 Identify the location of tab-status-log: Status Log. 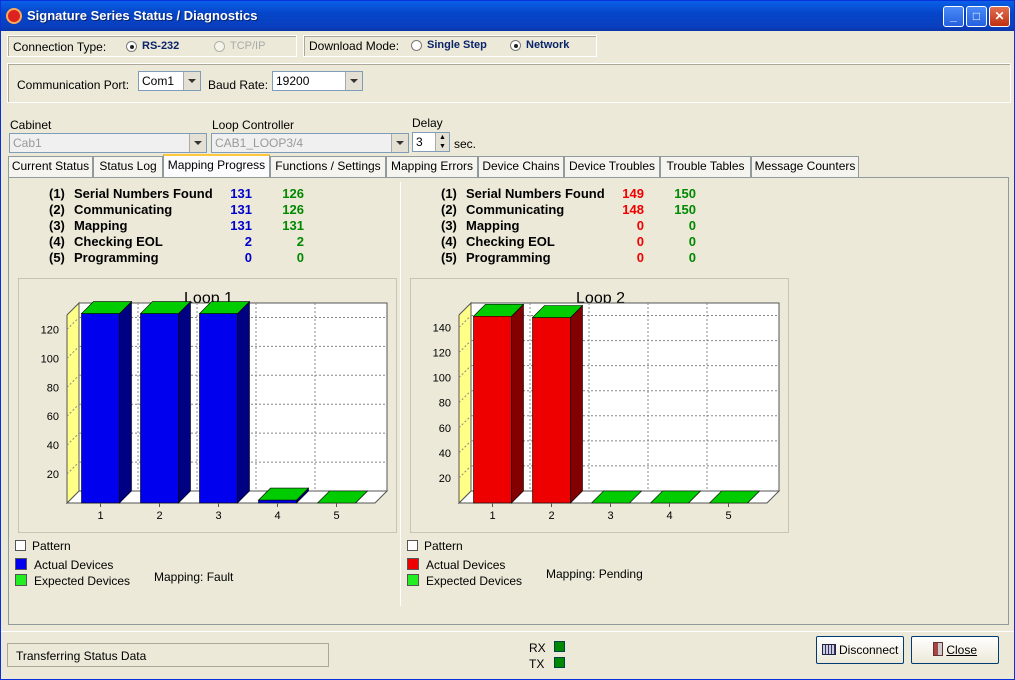
(128, 166).